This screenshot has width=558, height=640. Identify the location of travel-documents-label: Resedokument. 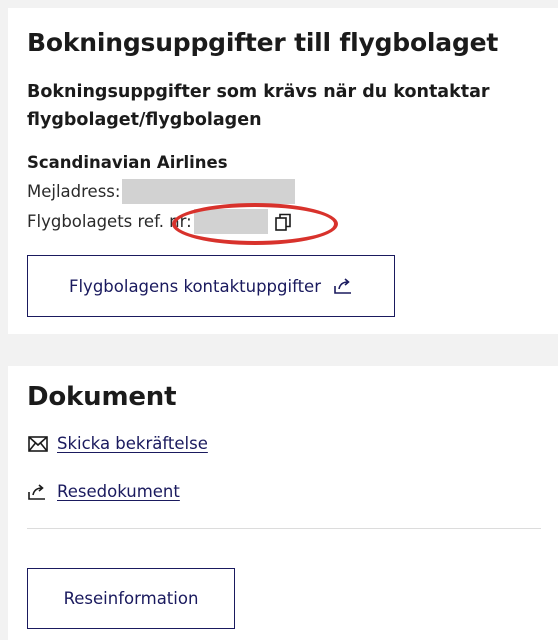
(118, 491).